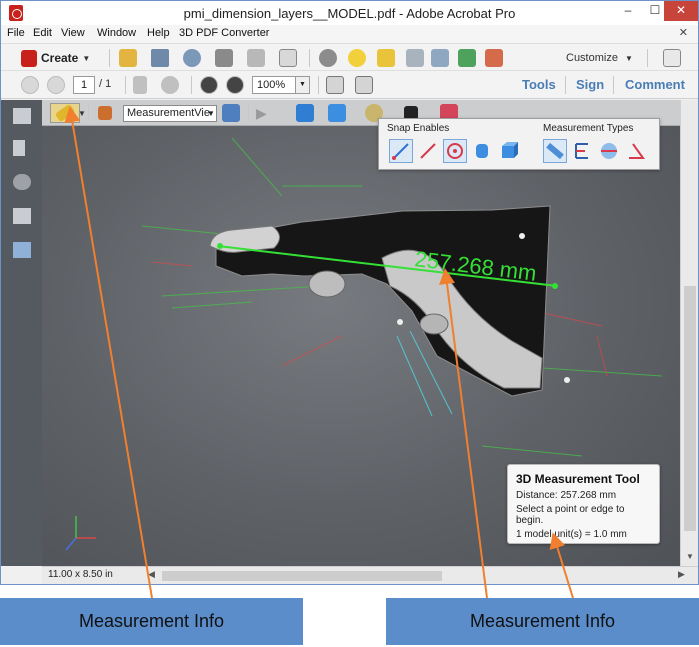 The width and height of the screenshot is (699, 647). Describe the element at coordinates (16, 33) in the screenshot. I see `menu-file: File` at that location.